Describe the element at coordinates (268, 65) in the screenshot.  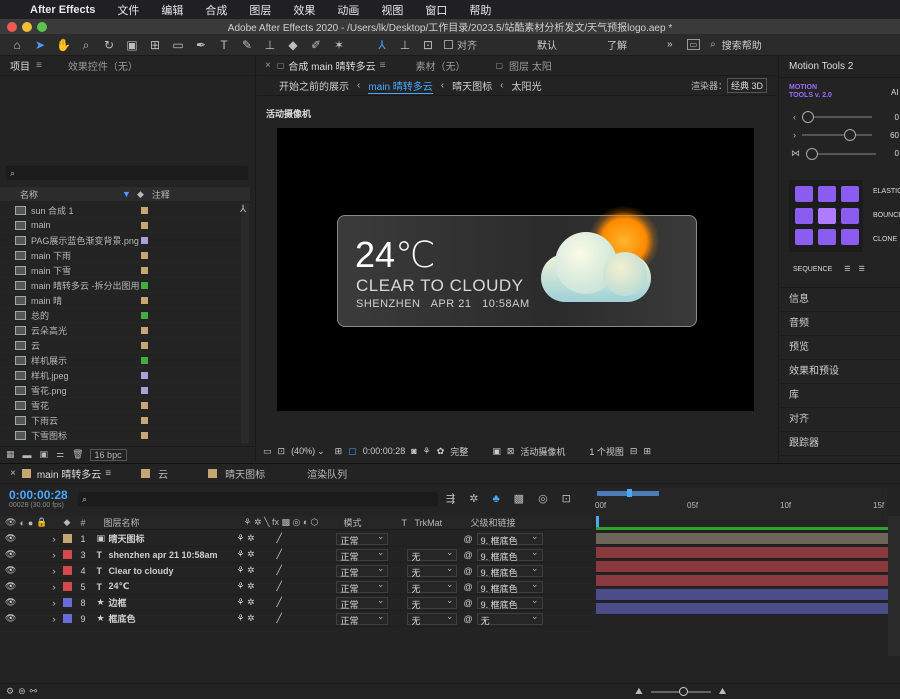
I see `close-tab-icon: ×` at that location.